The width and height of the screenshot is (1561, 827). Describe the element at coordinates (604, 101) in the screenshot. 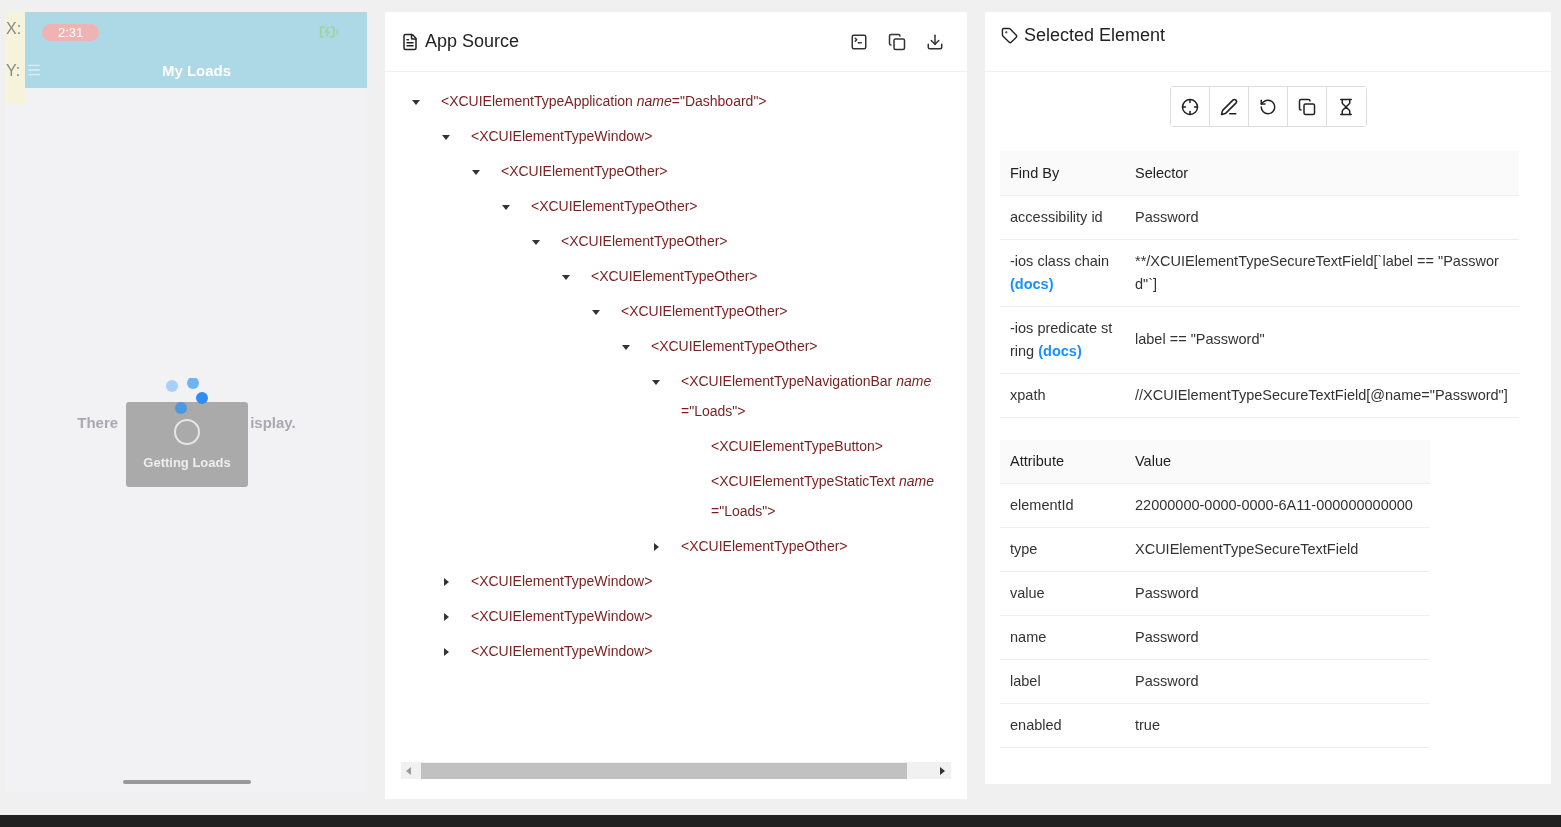

I see `tree-node: <XCUIElementTypeApplication name="Dashboard">` at that location.